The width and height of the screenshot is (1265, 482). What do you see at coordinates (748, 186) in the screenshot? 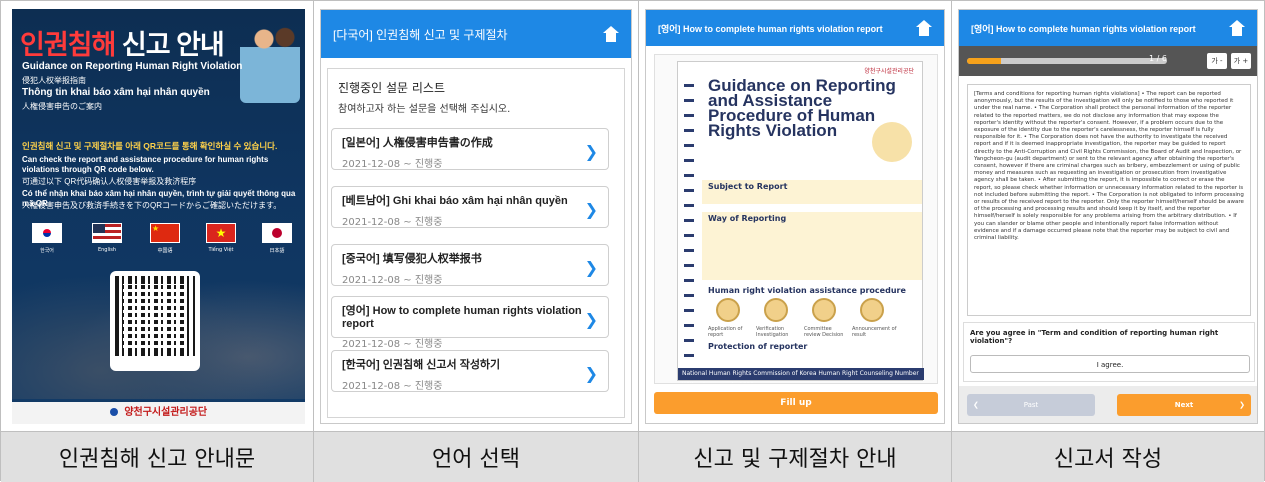
I see `subject-heading: Subject to Report` at bounding box center [748, 186].